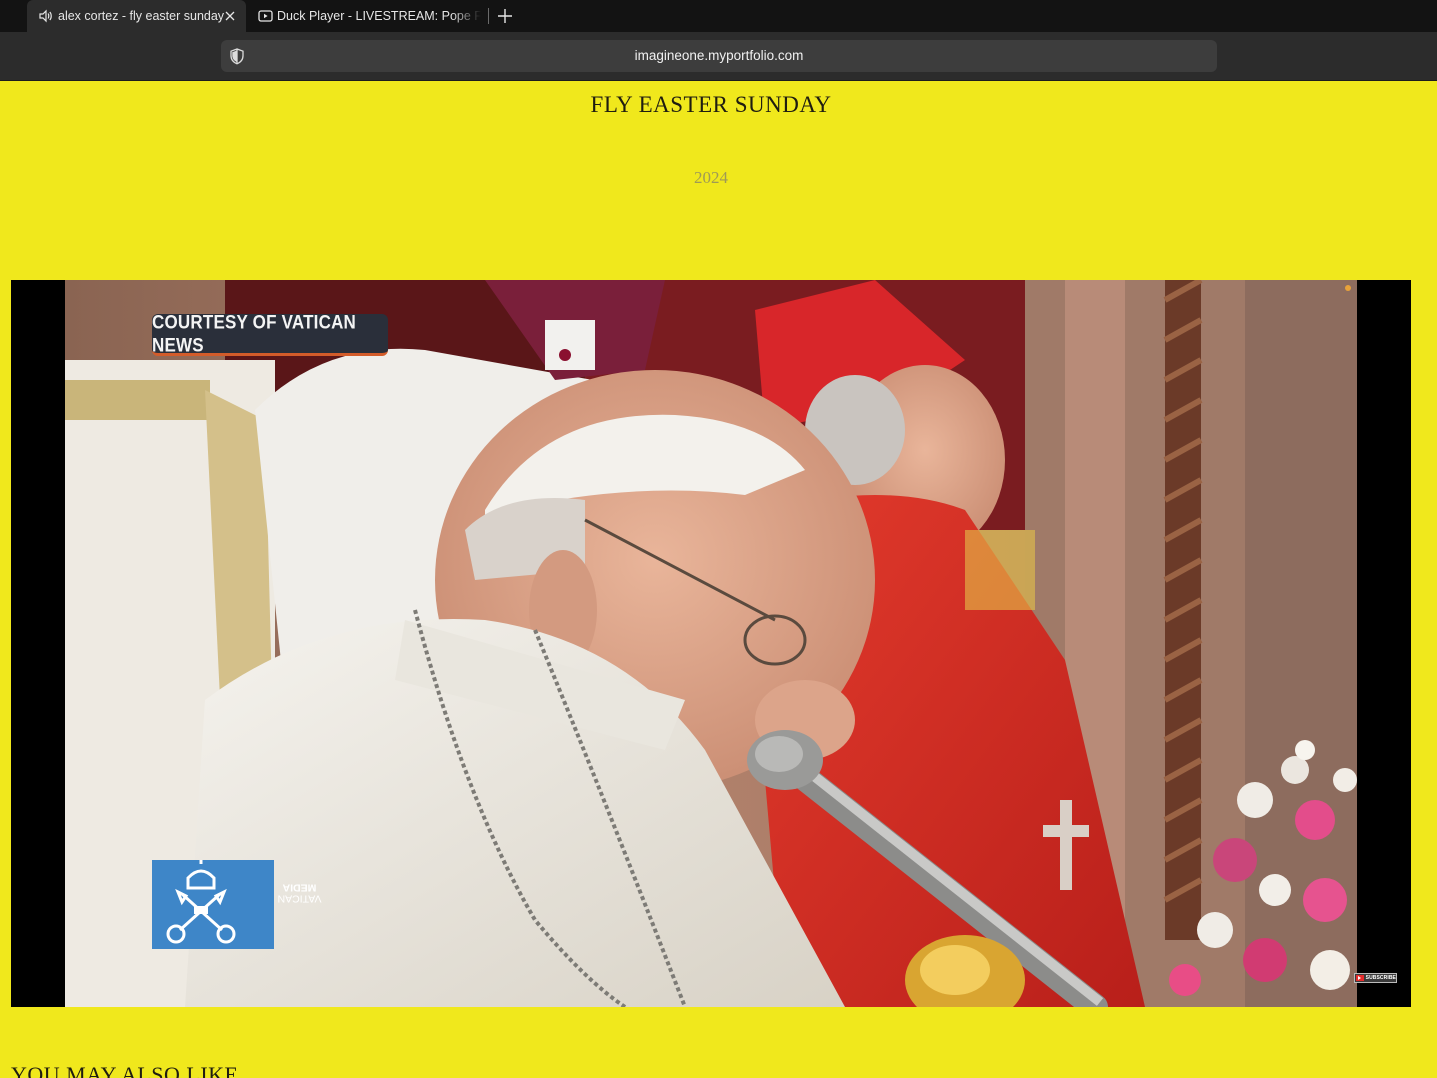 This screenshot has height=1078, width=1437. Describe the element at coordinates (265, 16) in the screenshot. I see `duck-player-icon` at that location.